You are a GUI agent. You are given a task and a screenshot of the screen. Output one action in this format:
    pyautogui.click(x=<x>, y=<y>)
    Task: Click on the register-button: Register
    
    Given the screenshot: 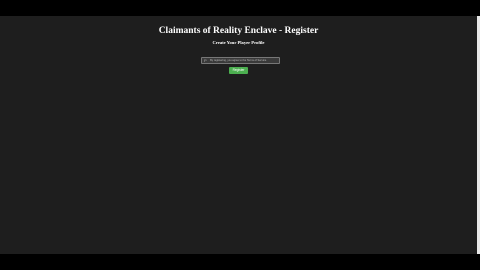 What is the action you would take?
    pyautogui.click(x=238, y=70)
    